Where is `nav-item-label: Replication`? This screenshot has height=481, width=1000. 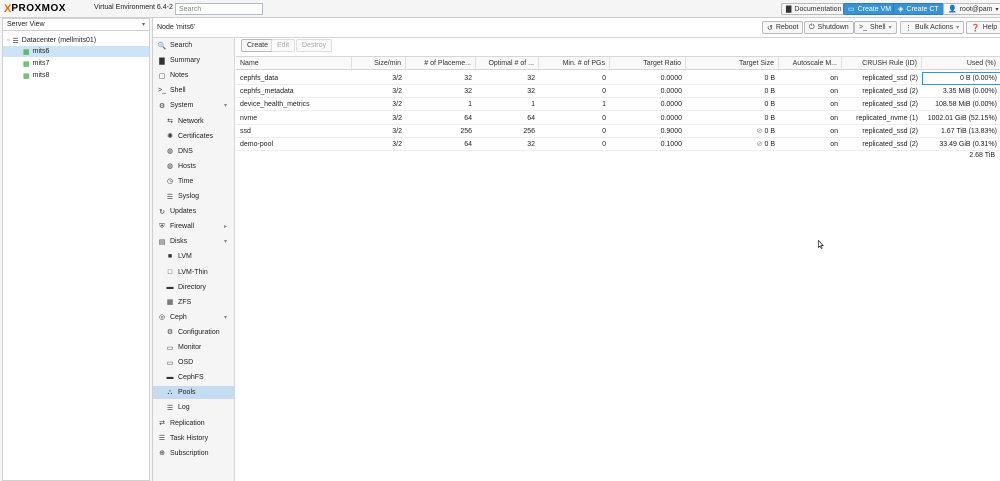 nav-item-label: Replication is located at coordinates (187, 423).